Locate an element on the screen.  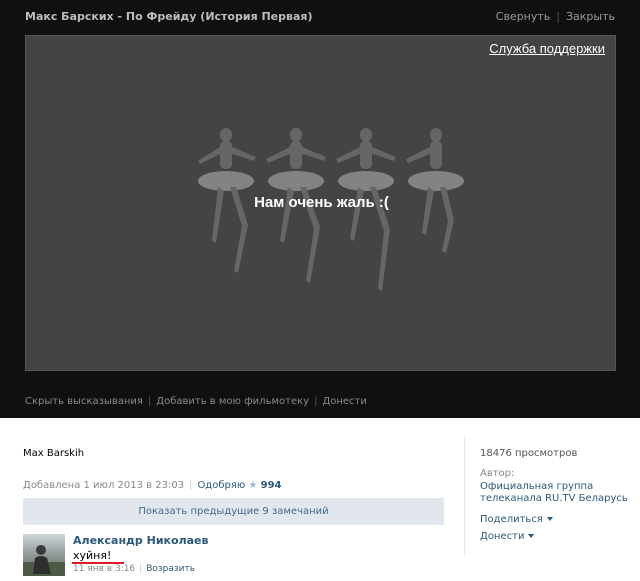
playback-error-message: Нам очень жаль :( is located at coordinates (321, 202).